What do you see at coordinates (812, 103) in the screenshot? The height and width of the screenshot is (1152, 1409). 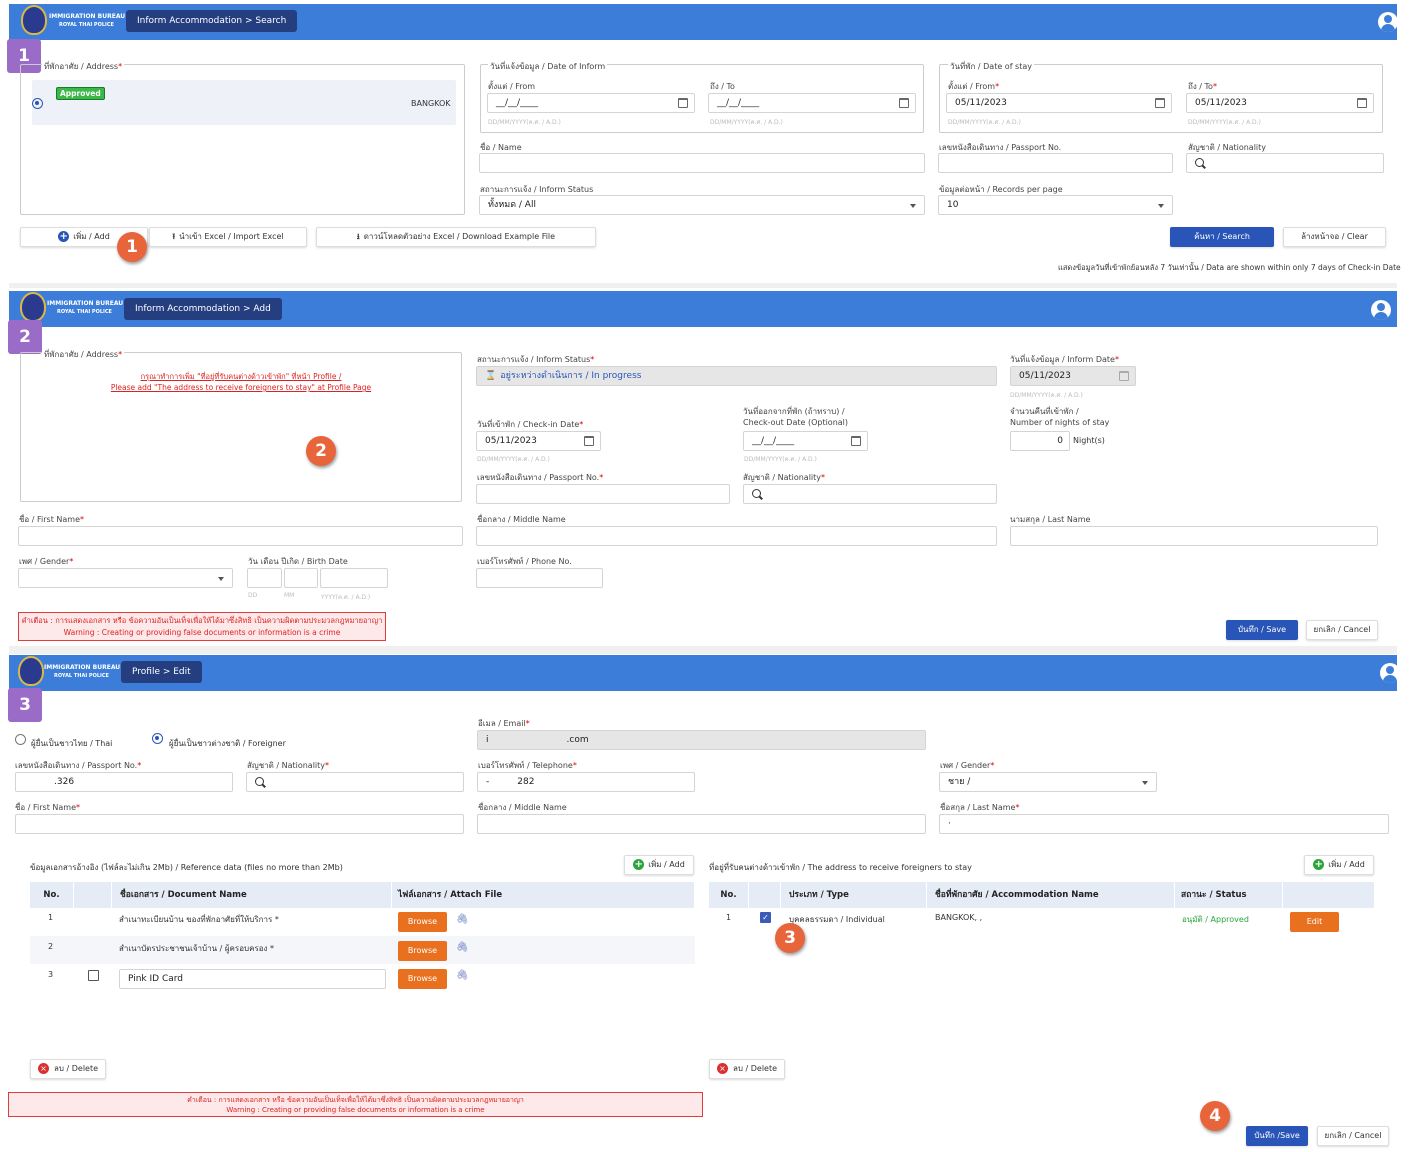 I see `inform-to-input: __/__/____` at bounding box center [812, 103].